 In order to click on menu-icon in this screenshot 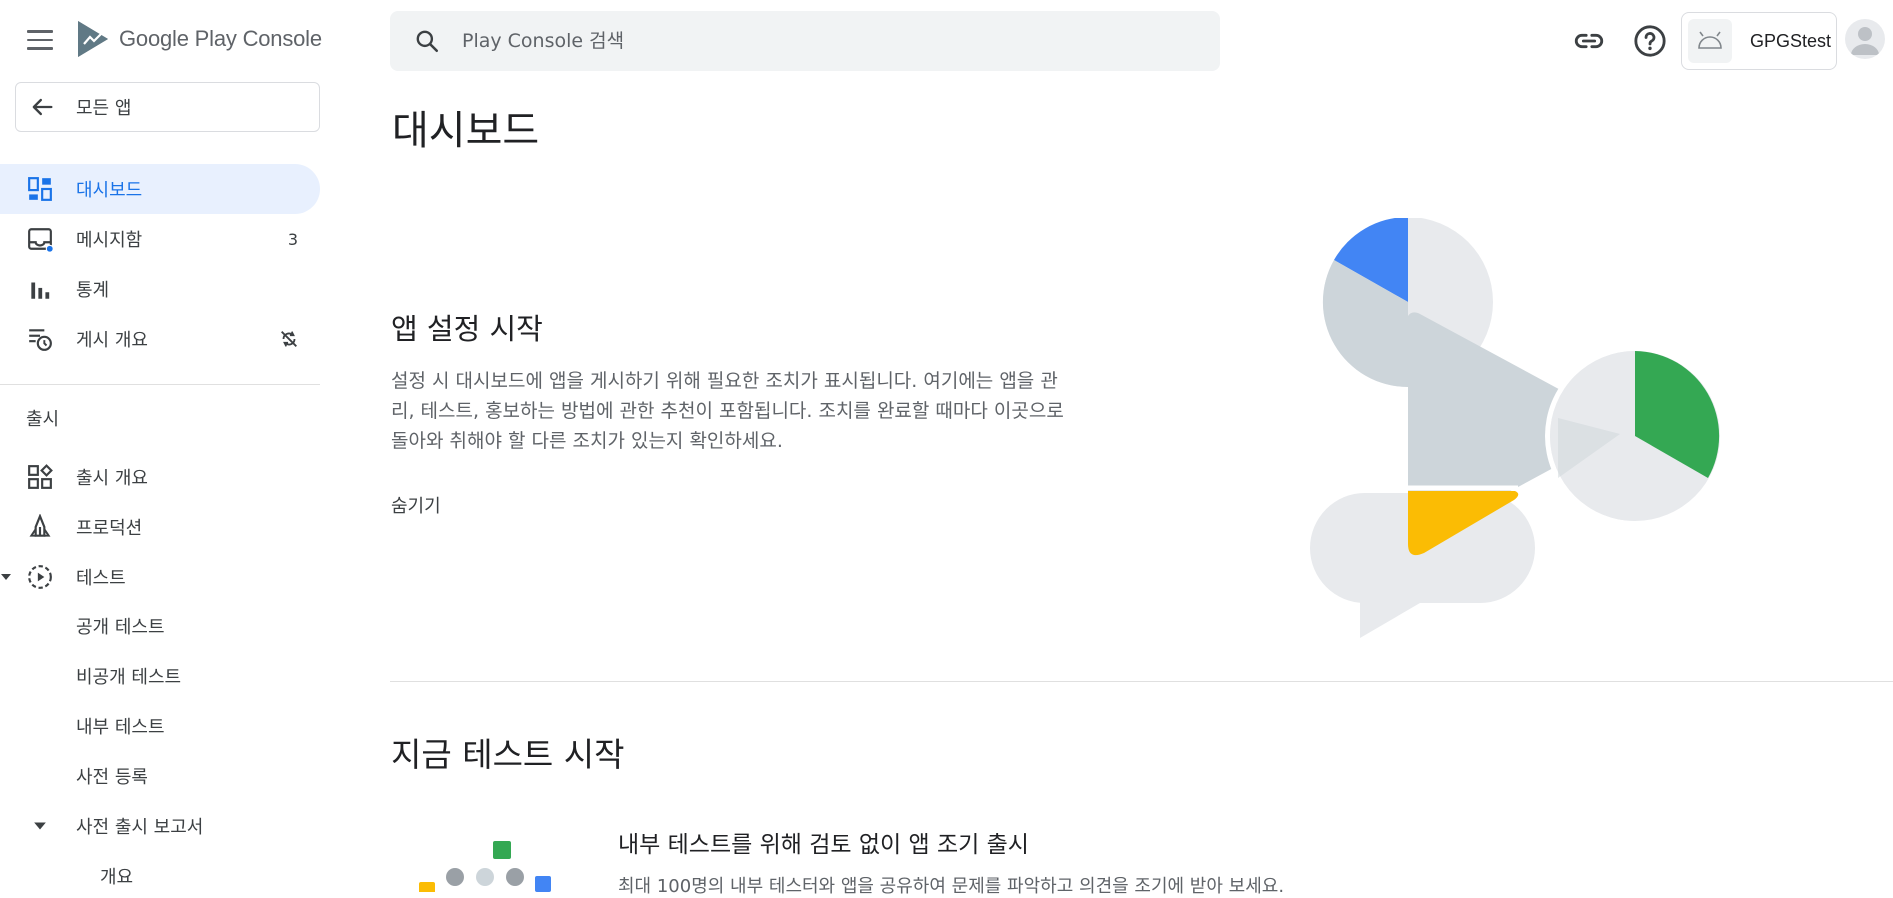, I will do `click(40, 40)`.